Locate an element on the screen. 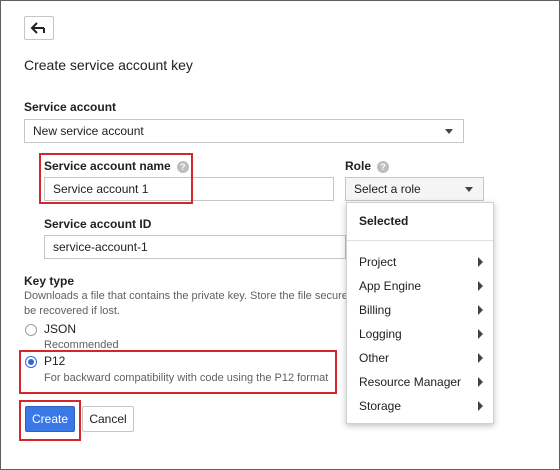 This screenshot has width=560, height=470. key-type-description-2: be recovered if lost. is located at coordinates (72, 311).